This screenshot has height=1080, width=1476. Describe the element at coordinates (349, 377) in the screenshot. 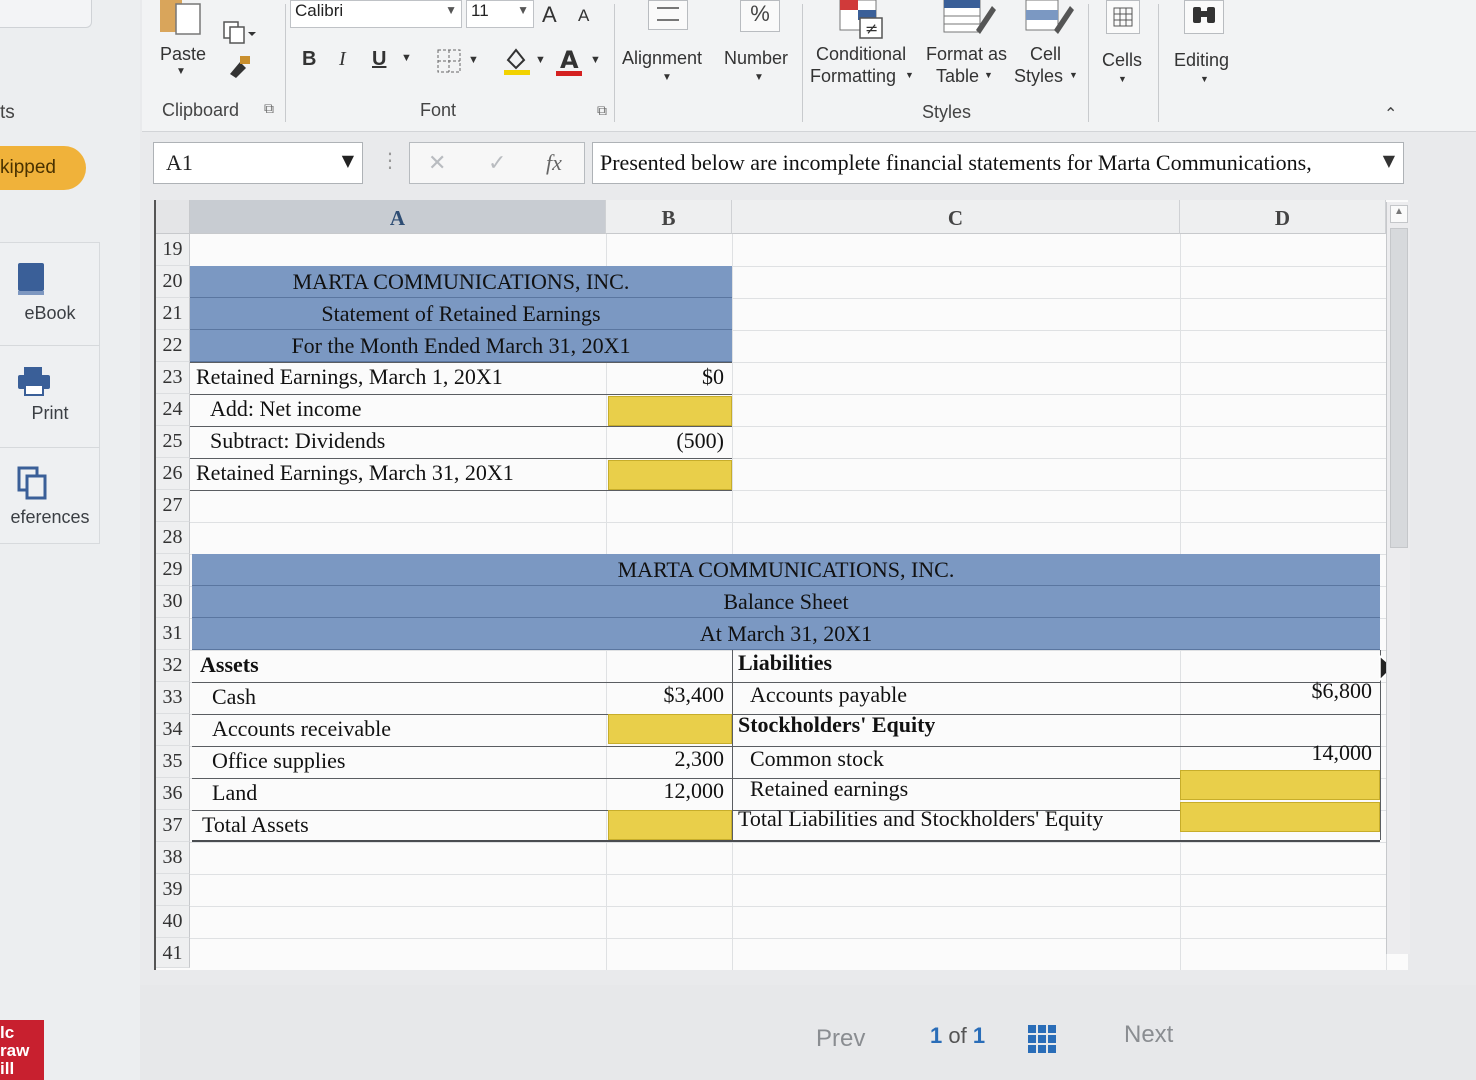

I see `re-beginning-label: Retained Earnings, March 1, 20X1` at that location.